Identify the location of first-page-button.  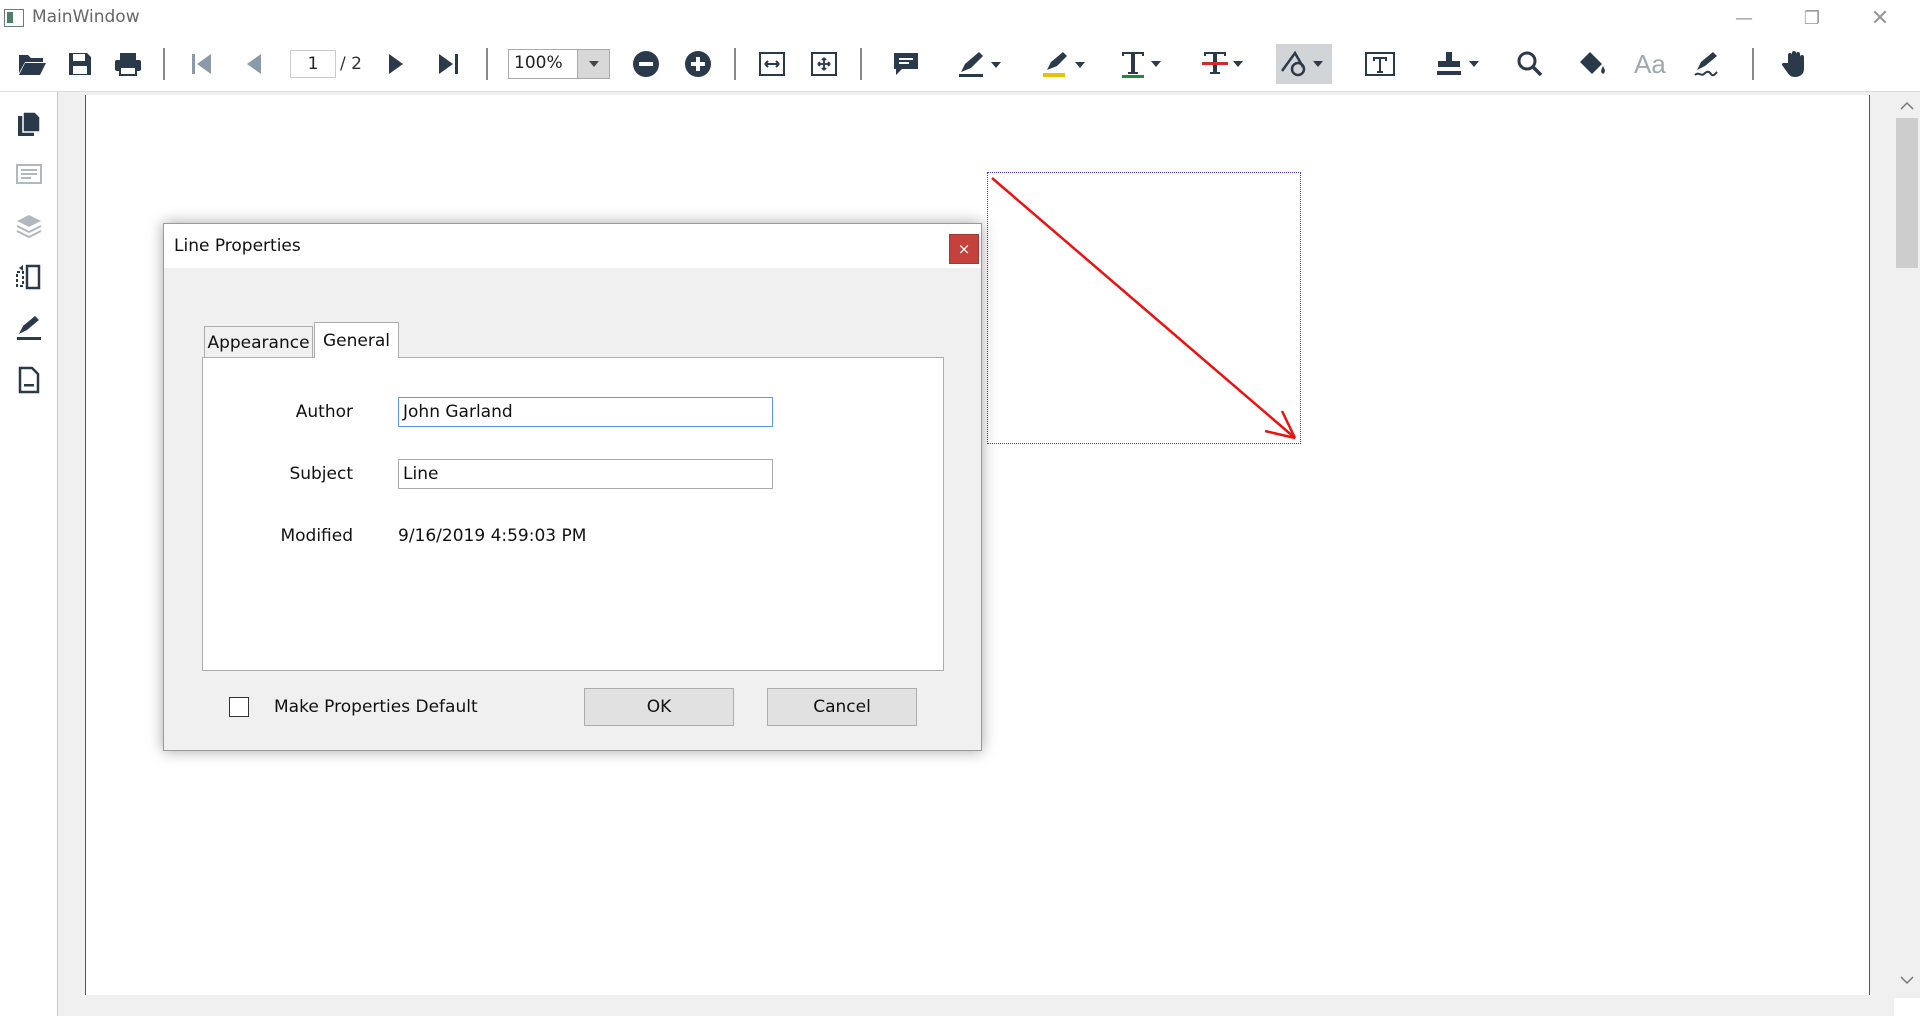
(202, 64).